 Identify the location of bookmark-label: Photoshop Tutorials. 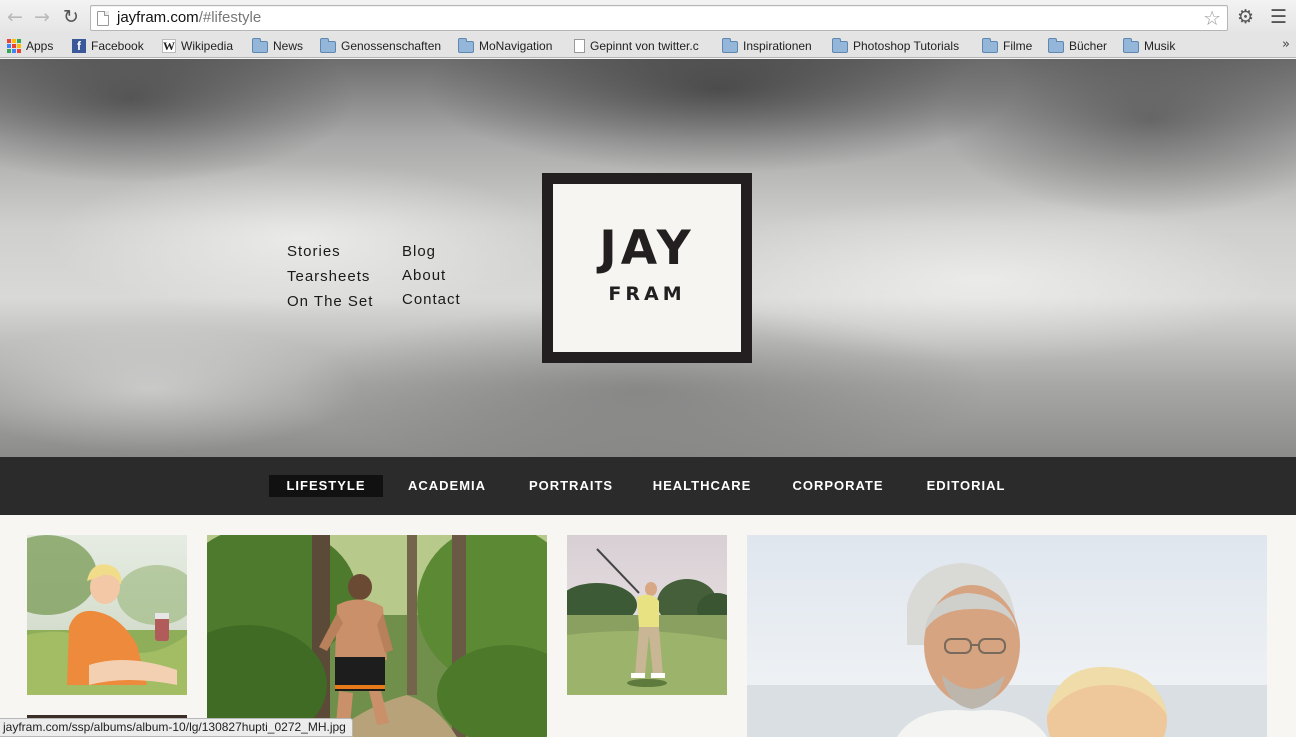
(906, 46).